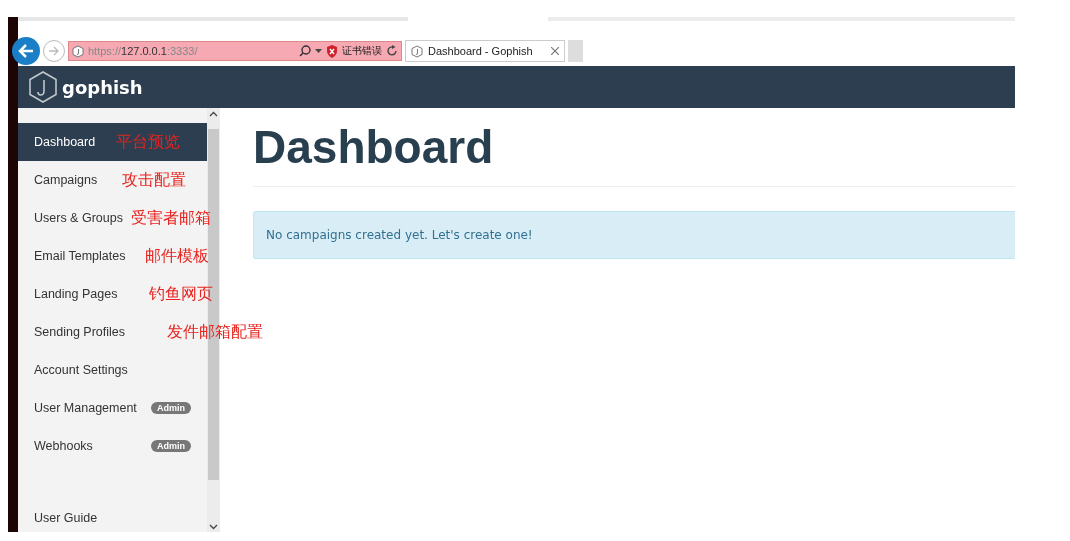  What do you see at coordinates (362, 51) in the screenshot?
I see `cert-error-text: 证书错误` at bounding box center [362, 51].